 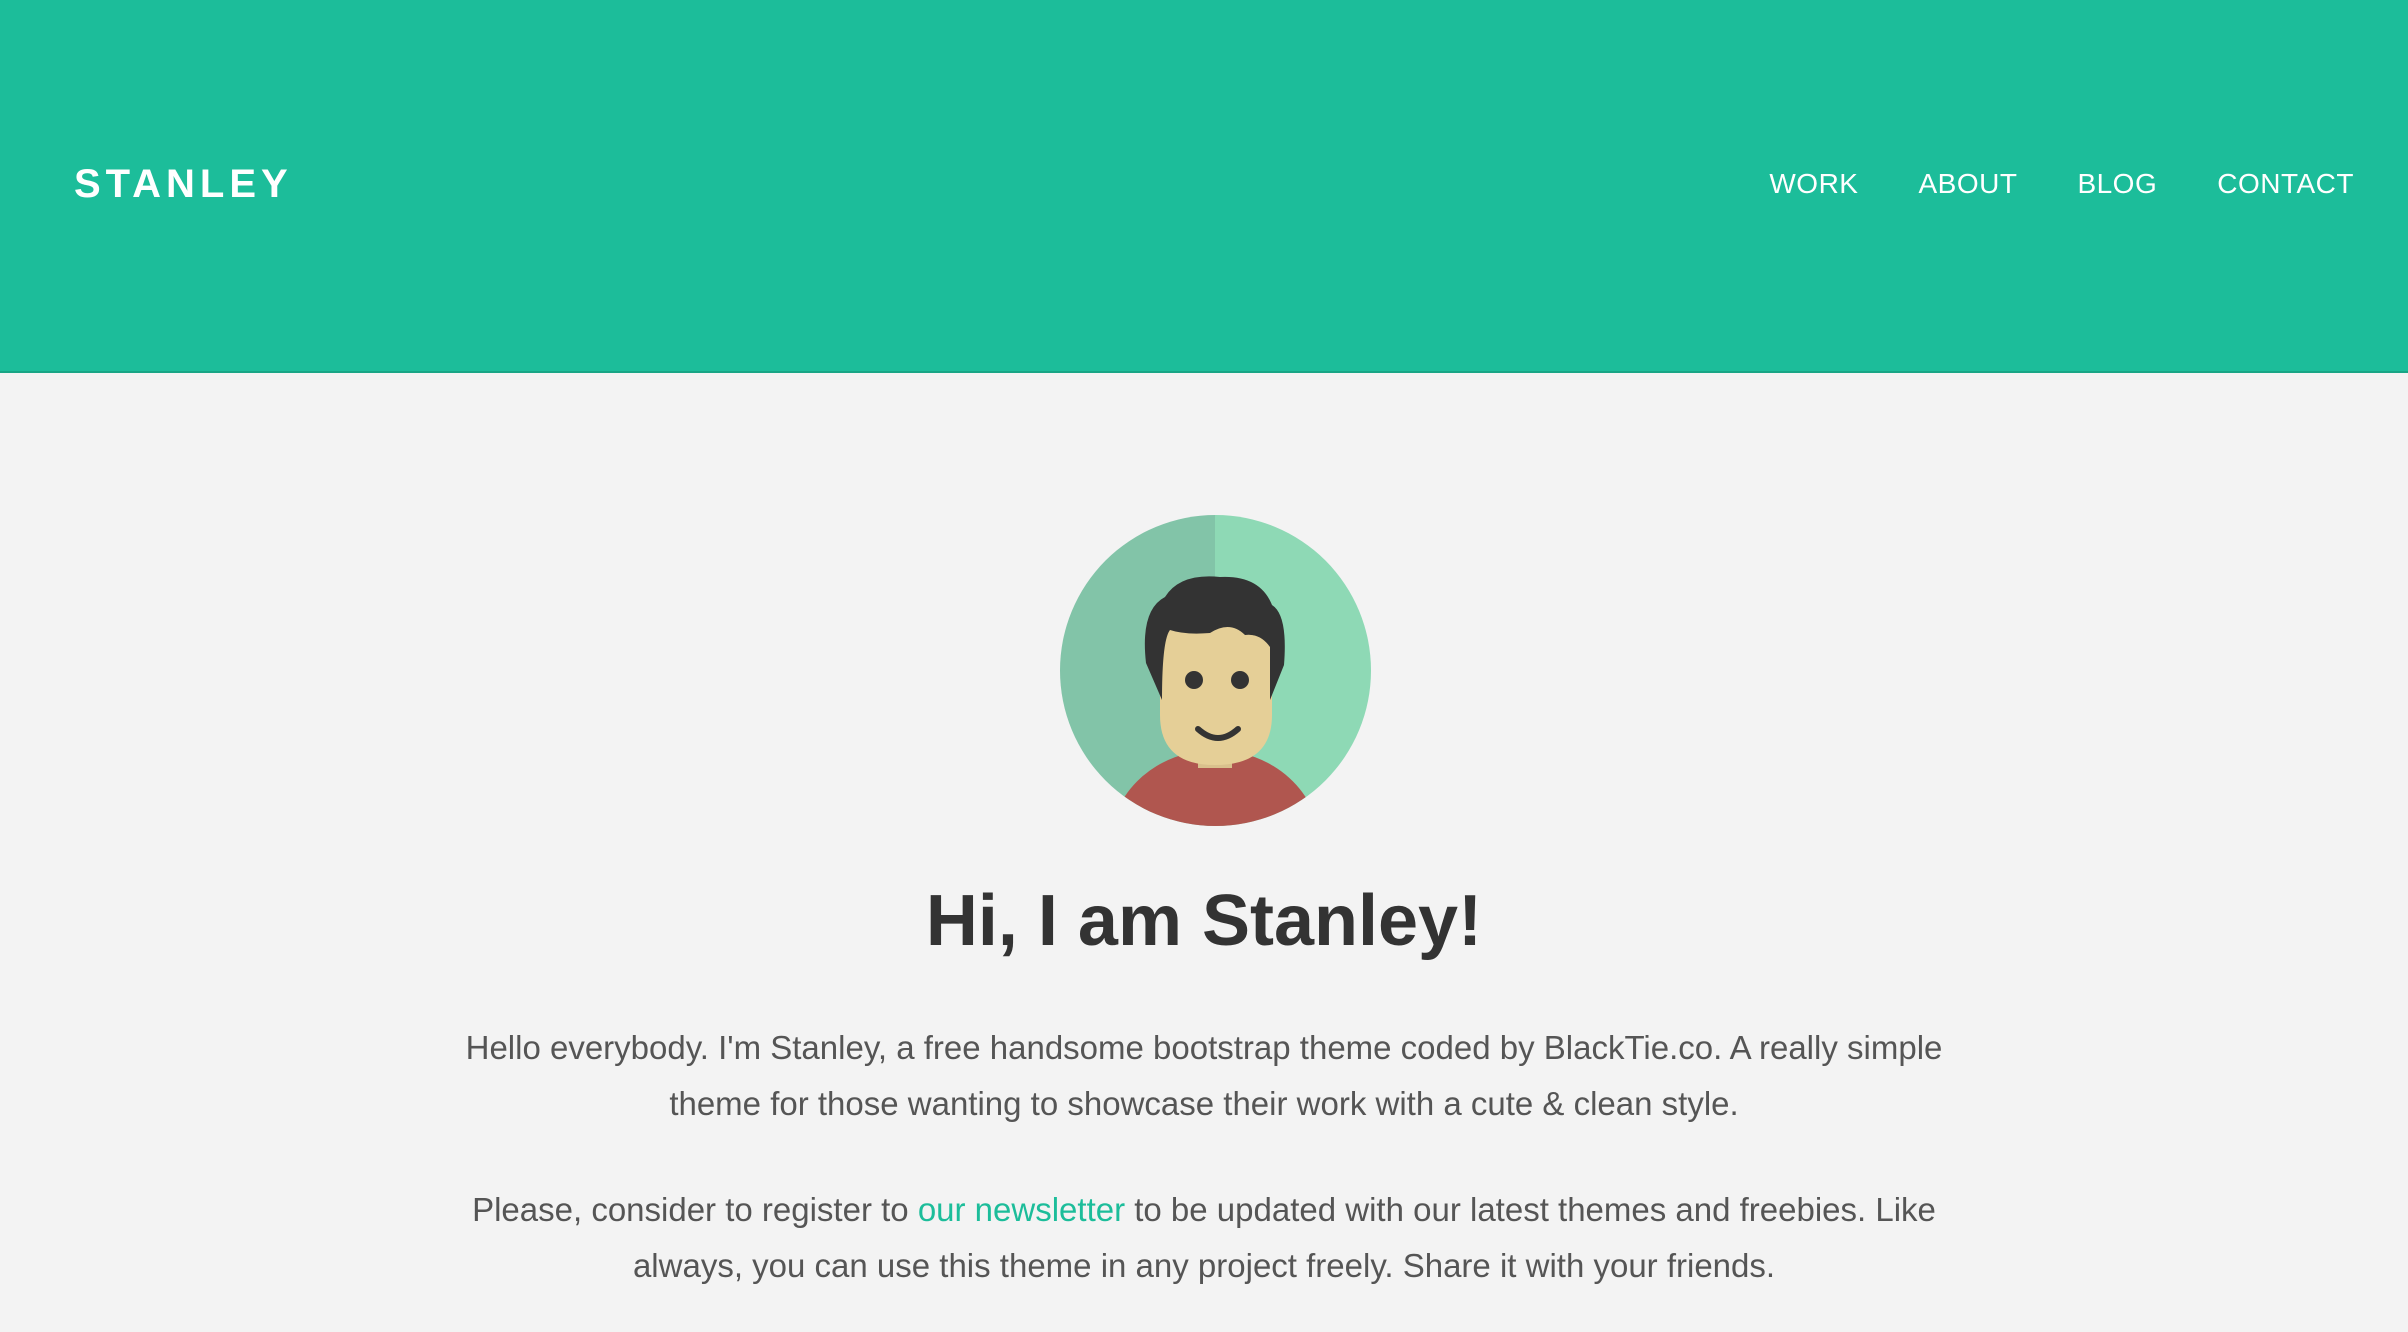 What do you see at coordinates (183, 184) in the screenshot?
I see `brand-logo: STANLEY` at bounding box center [183, 184].